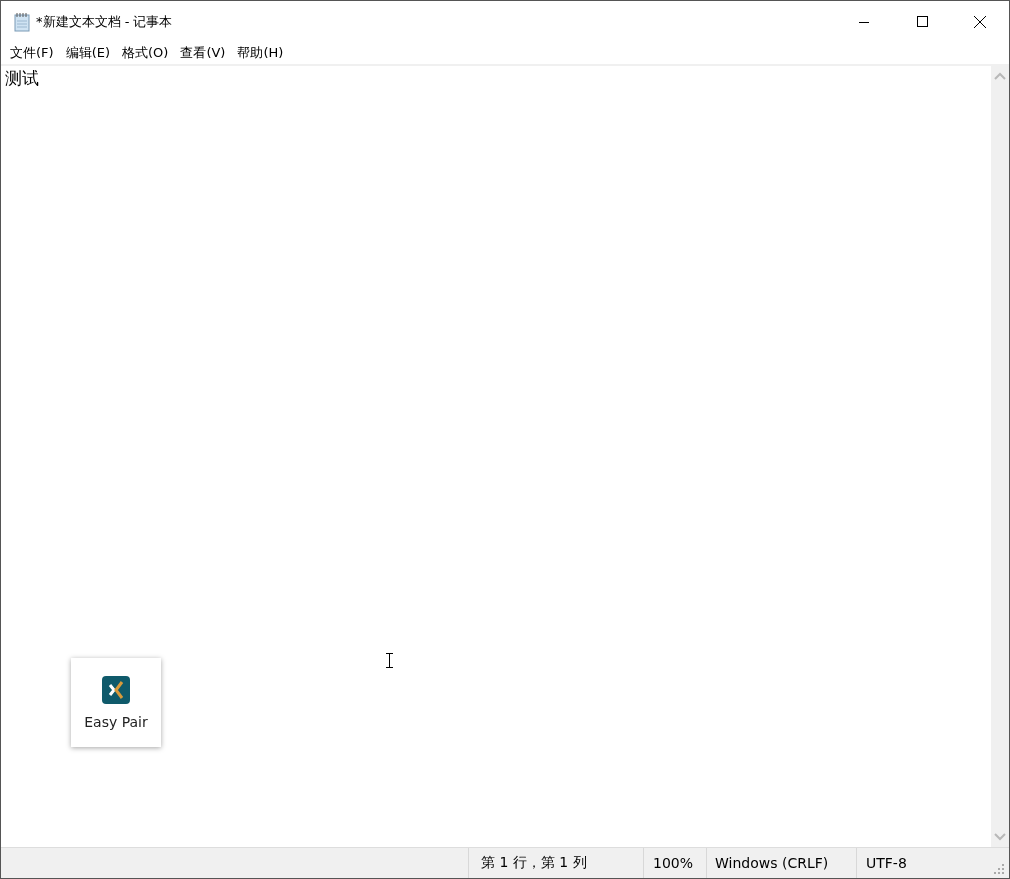 Image resolution: width=1010 pixels, height=879 pixels. I want to click on menu-item: 编辑(E), so click(87, 53).